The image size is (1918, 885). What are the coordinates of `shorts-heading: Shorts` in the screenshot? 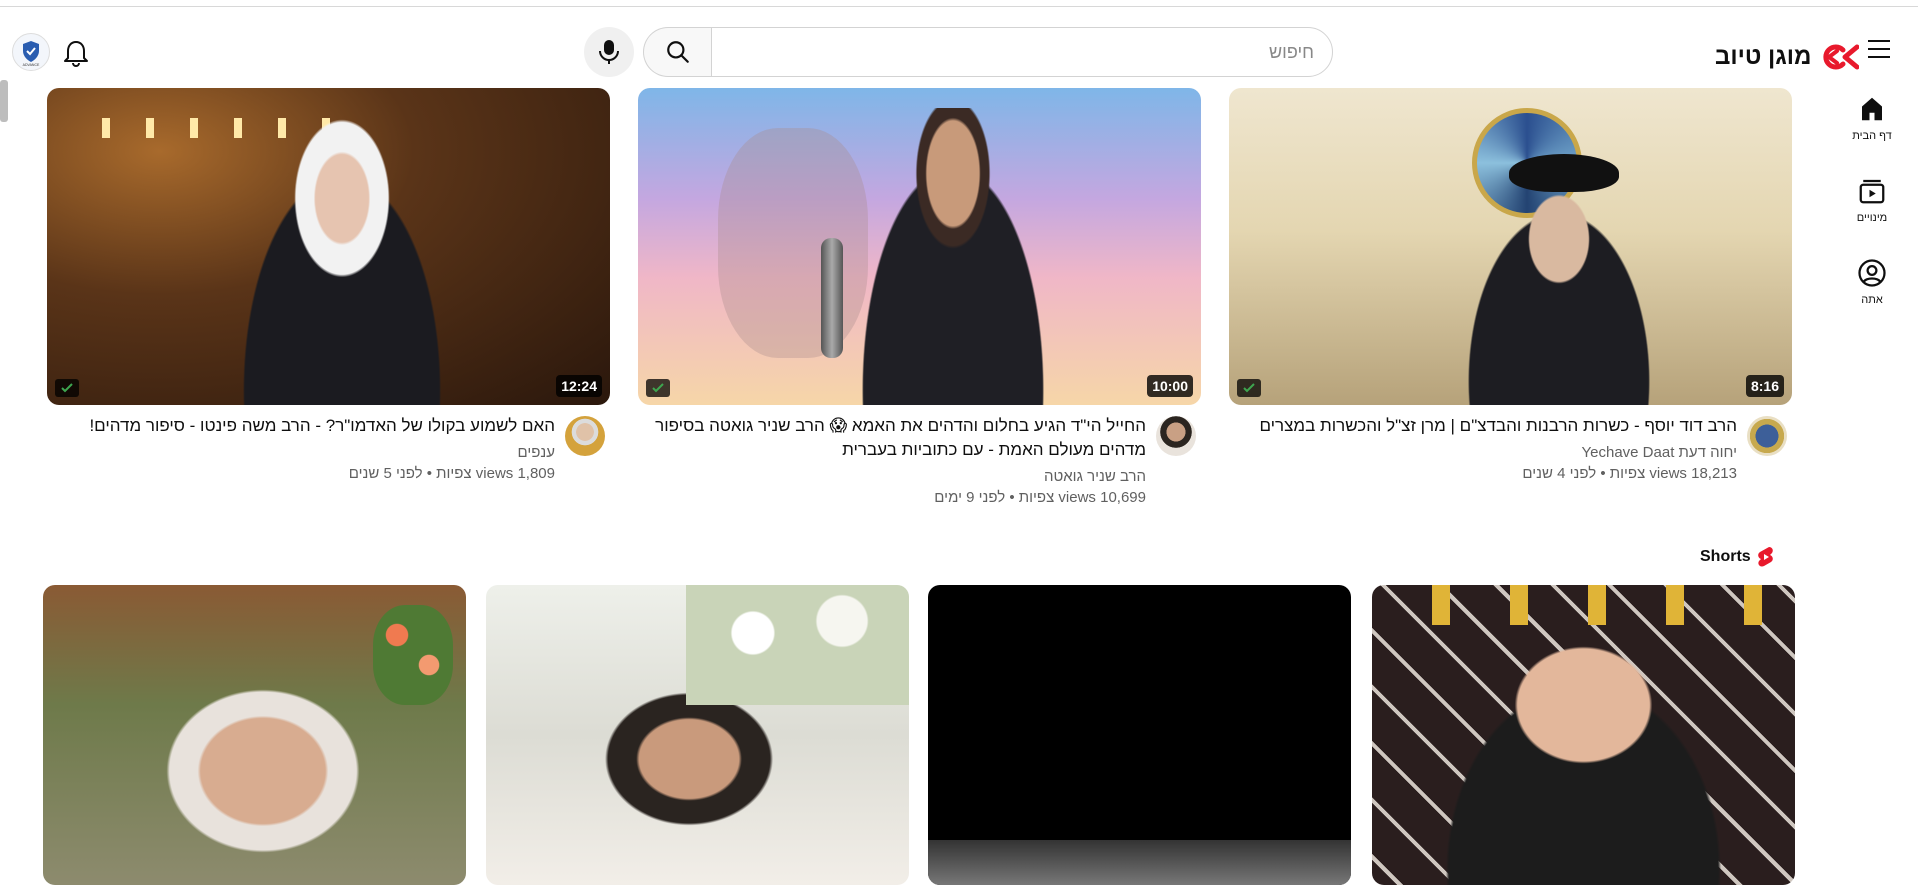 It's located at (1737, 557).